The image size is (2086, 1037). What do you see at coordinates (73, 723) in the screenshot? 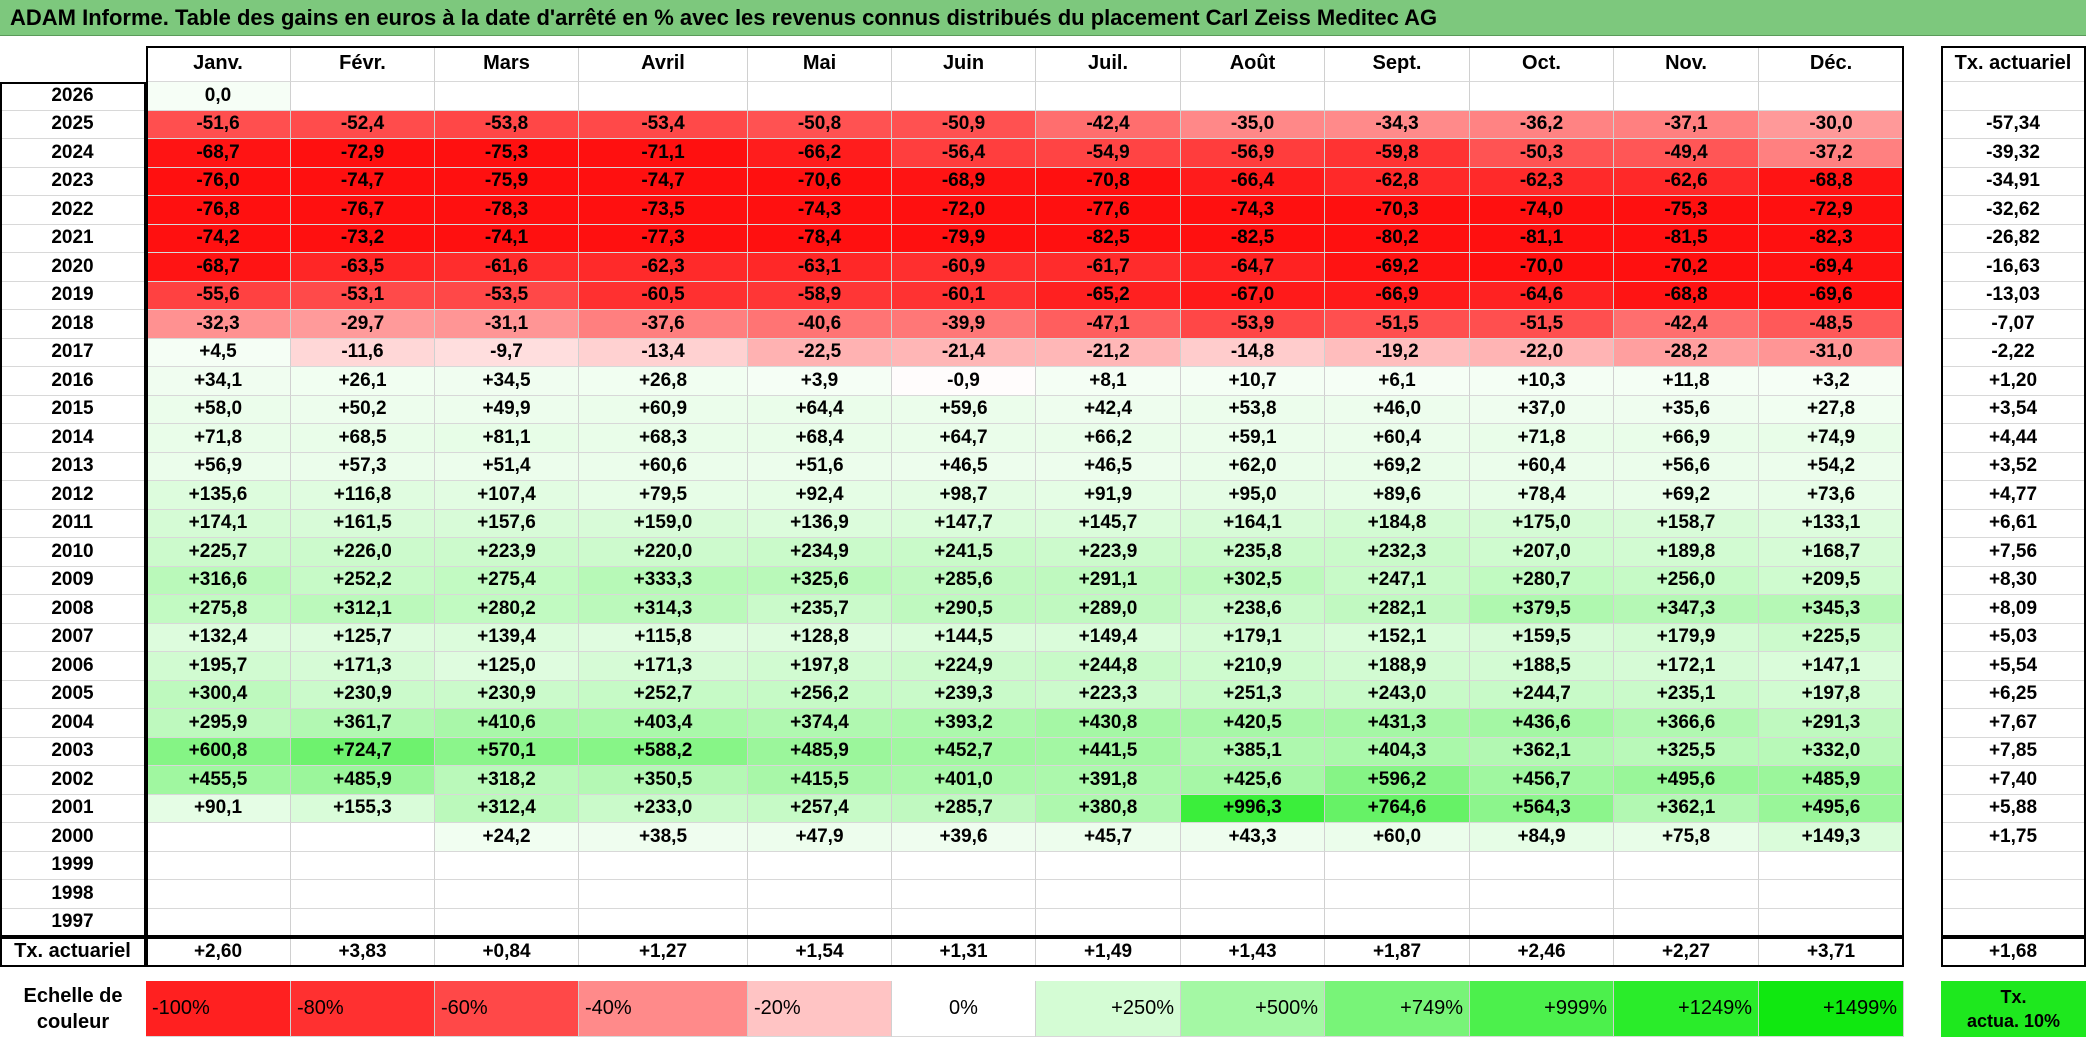
I see `year-label: 2004` at bounding box center [73, 723].